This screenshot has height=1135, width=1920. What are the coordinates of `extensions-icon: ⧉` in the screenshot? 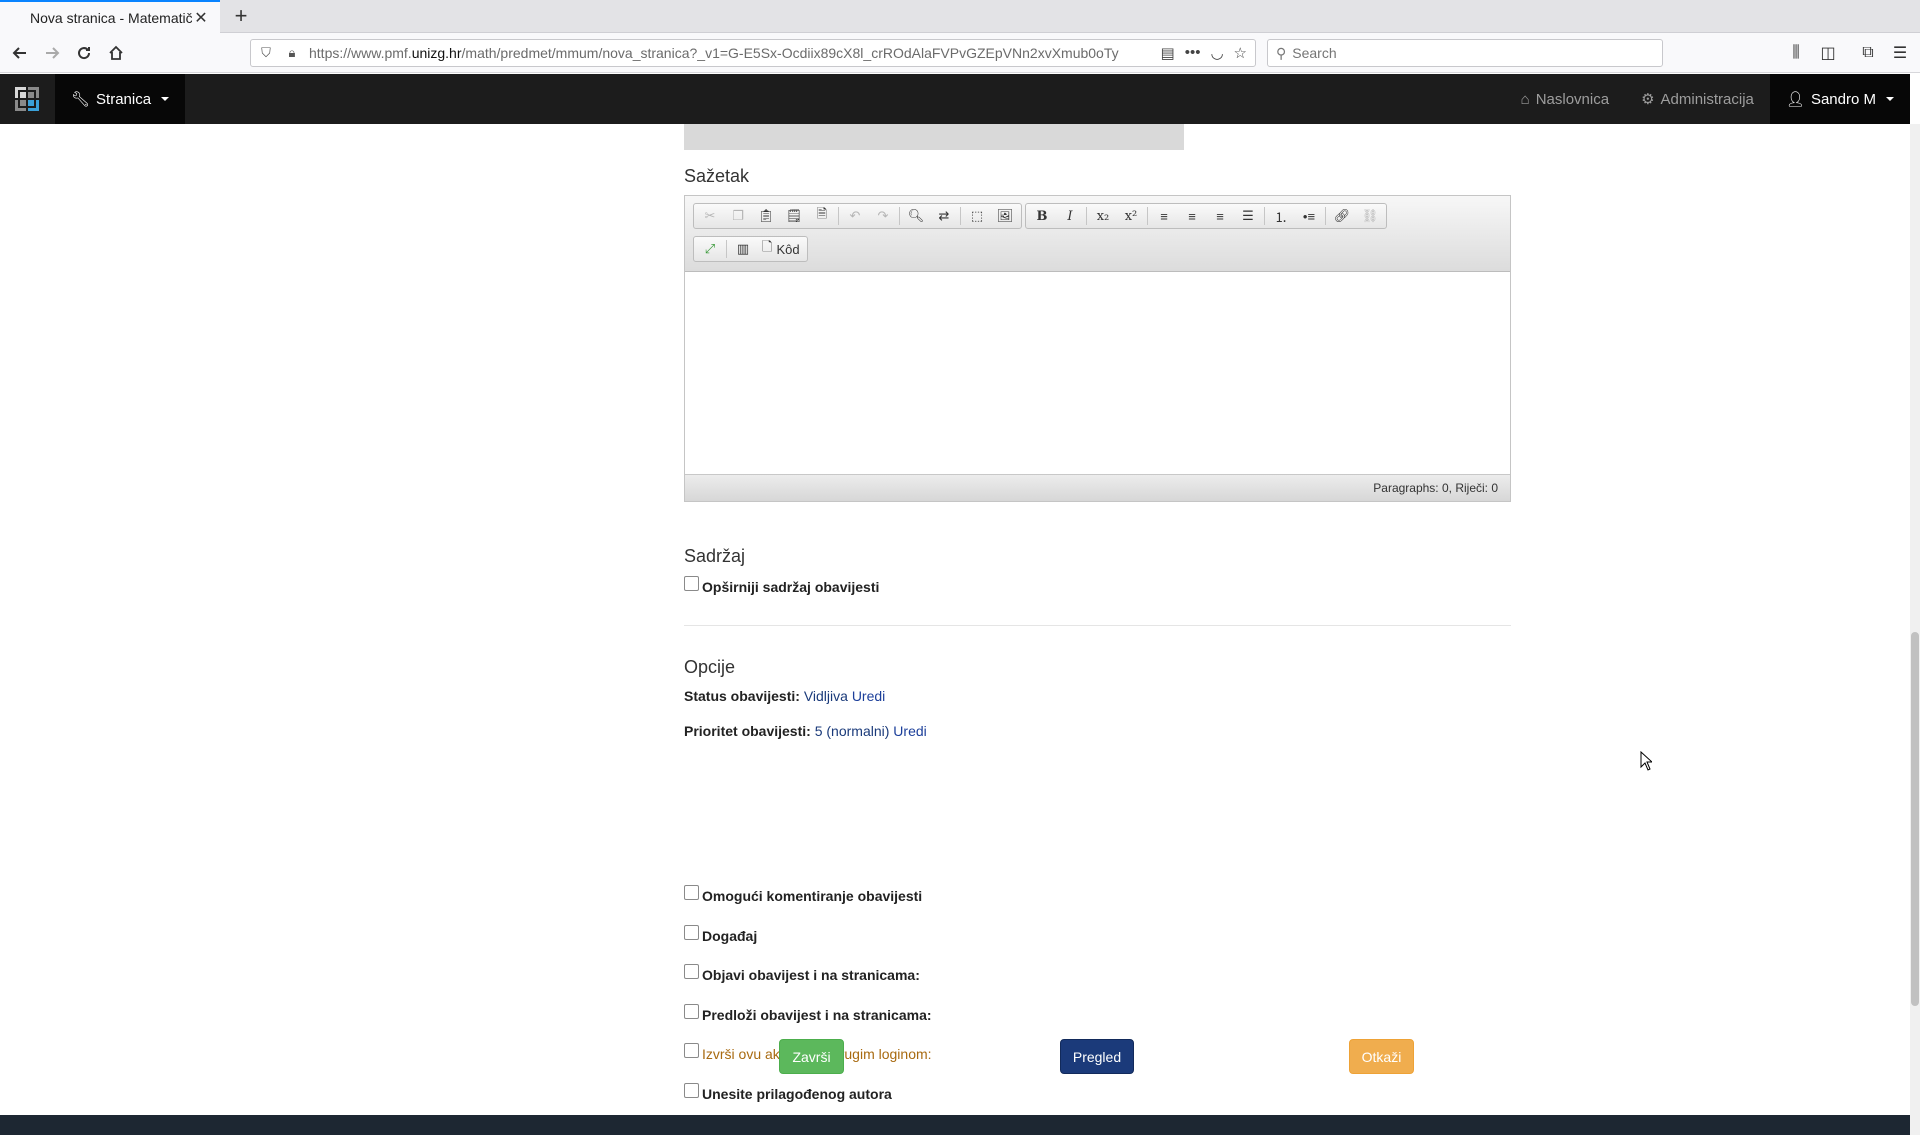 It's located at (1868, 53).